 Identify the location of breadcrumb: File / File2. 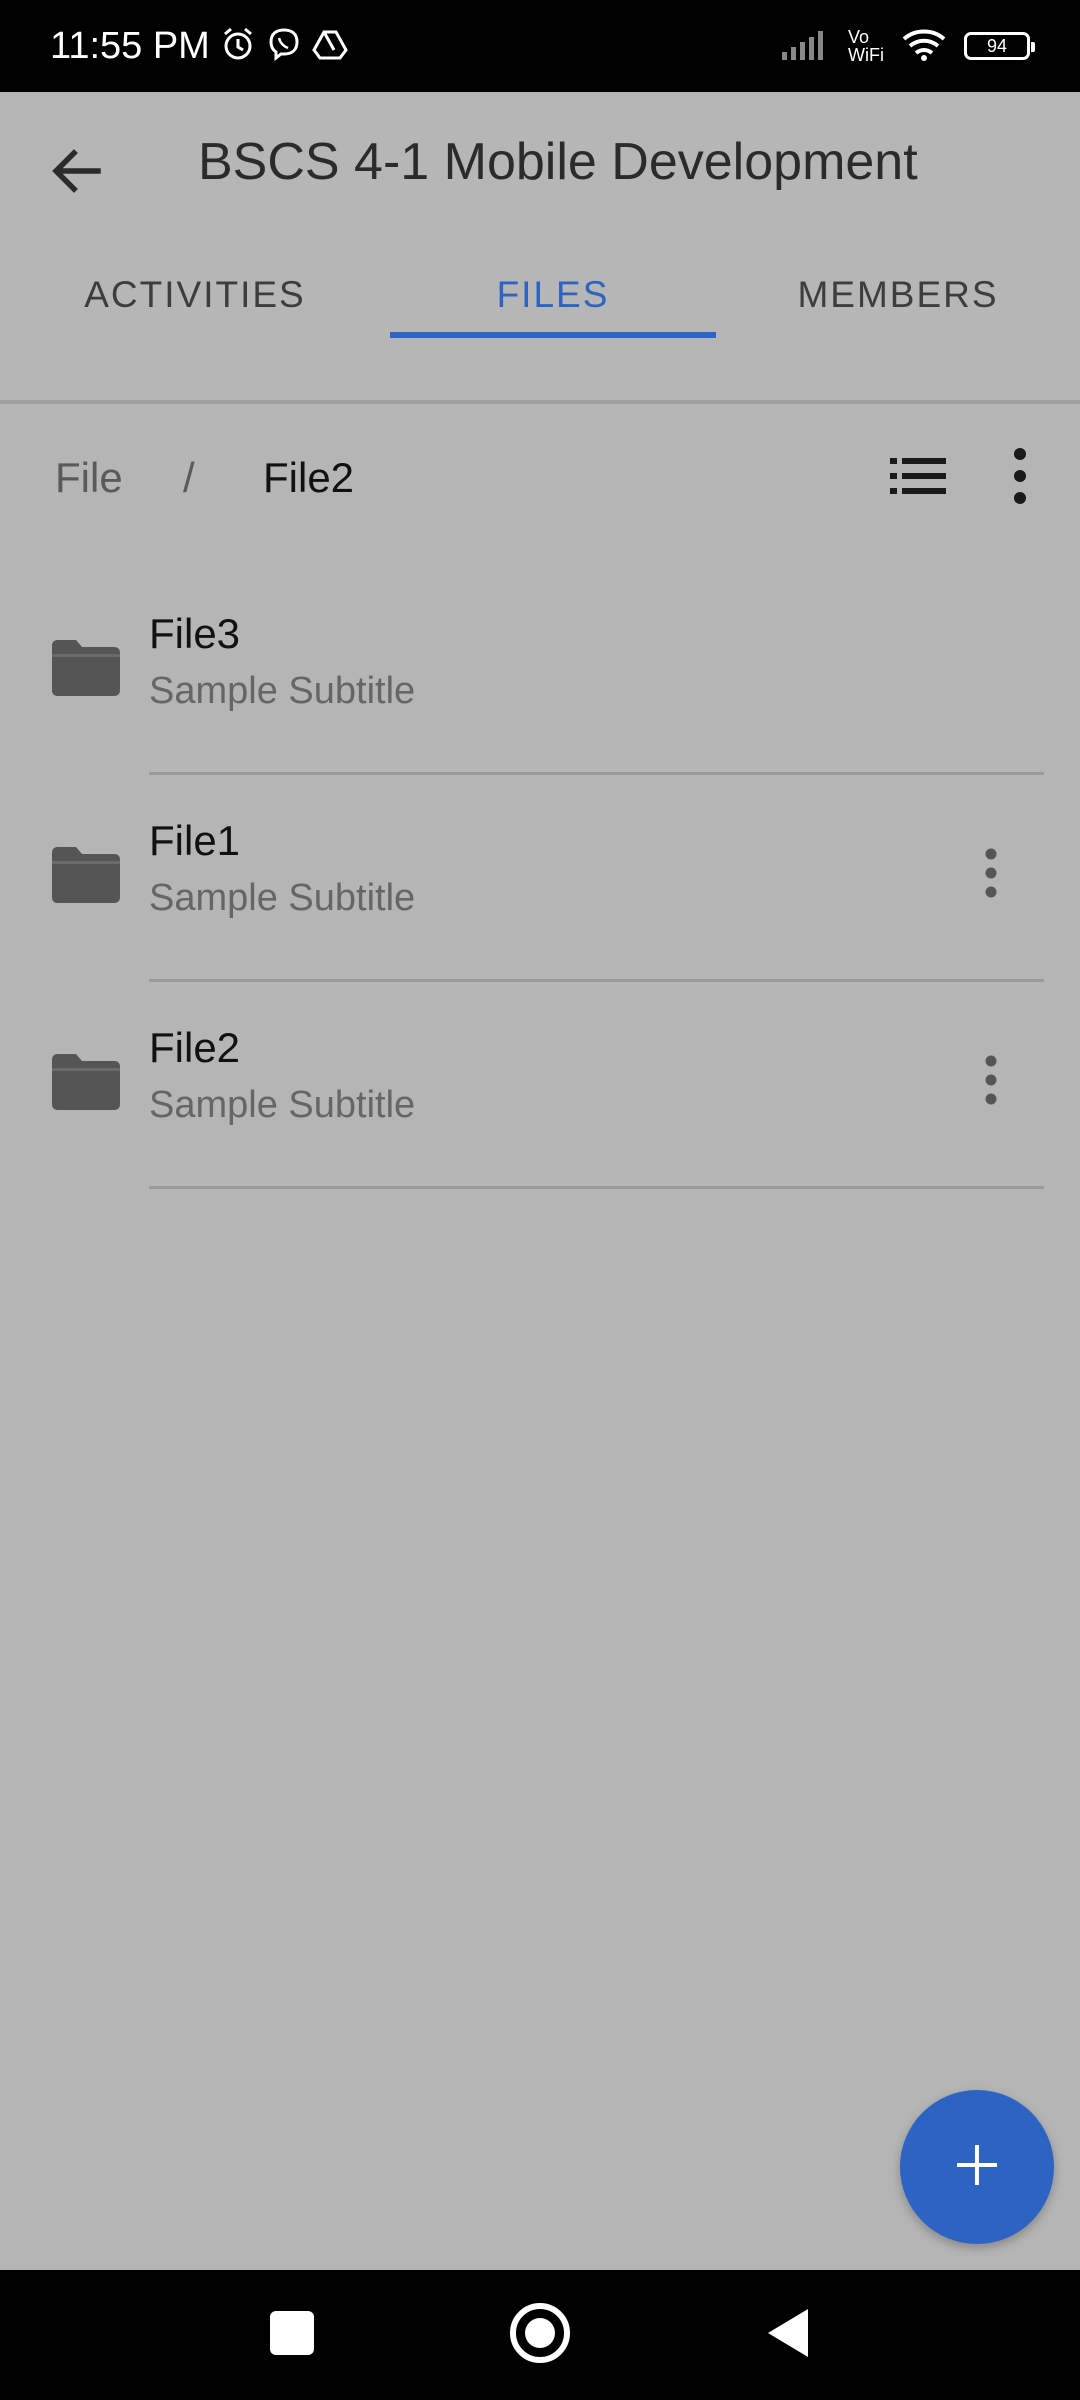
(540, 478).